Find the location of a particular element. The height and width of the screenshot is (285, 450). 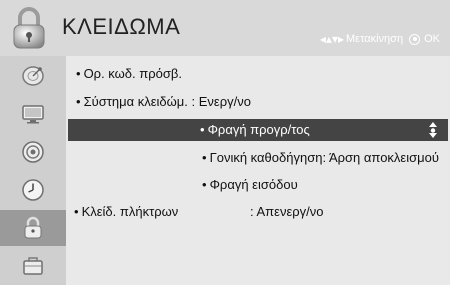

briefcase-icon is located at coordinates (33, 266).